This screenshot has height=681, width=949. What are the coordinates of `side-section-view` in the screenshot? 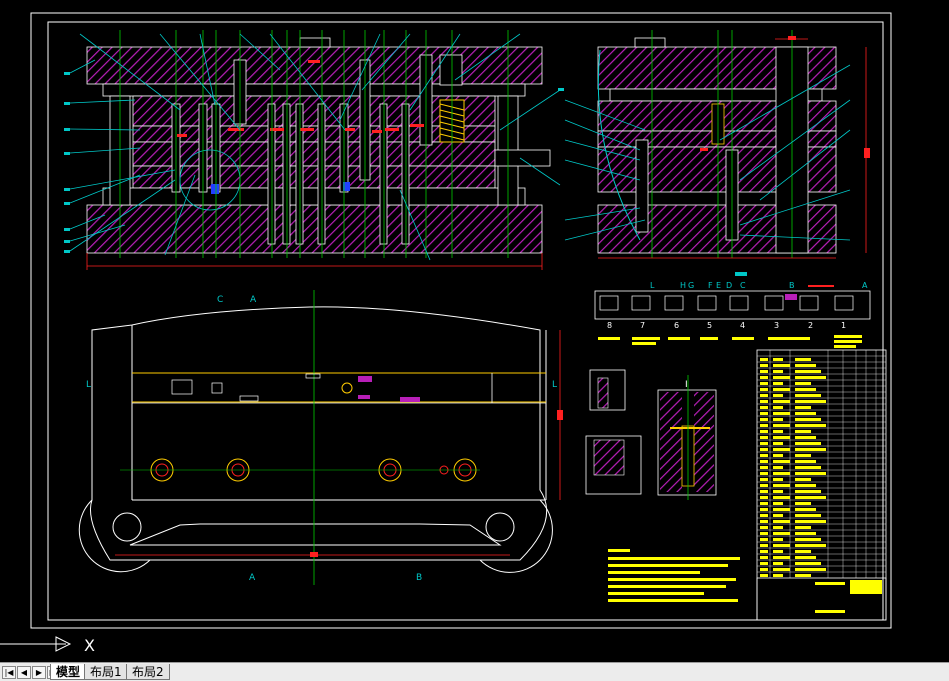 It's located at (717, 153).